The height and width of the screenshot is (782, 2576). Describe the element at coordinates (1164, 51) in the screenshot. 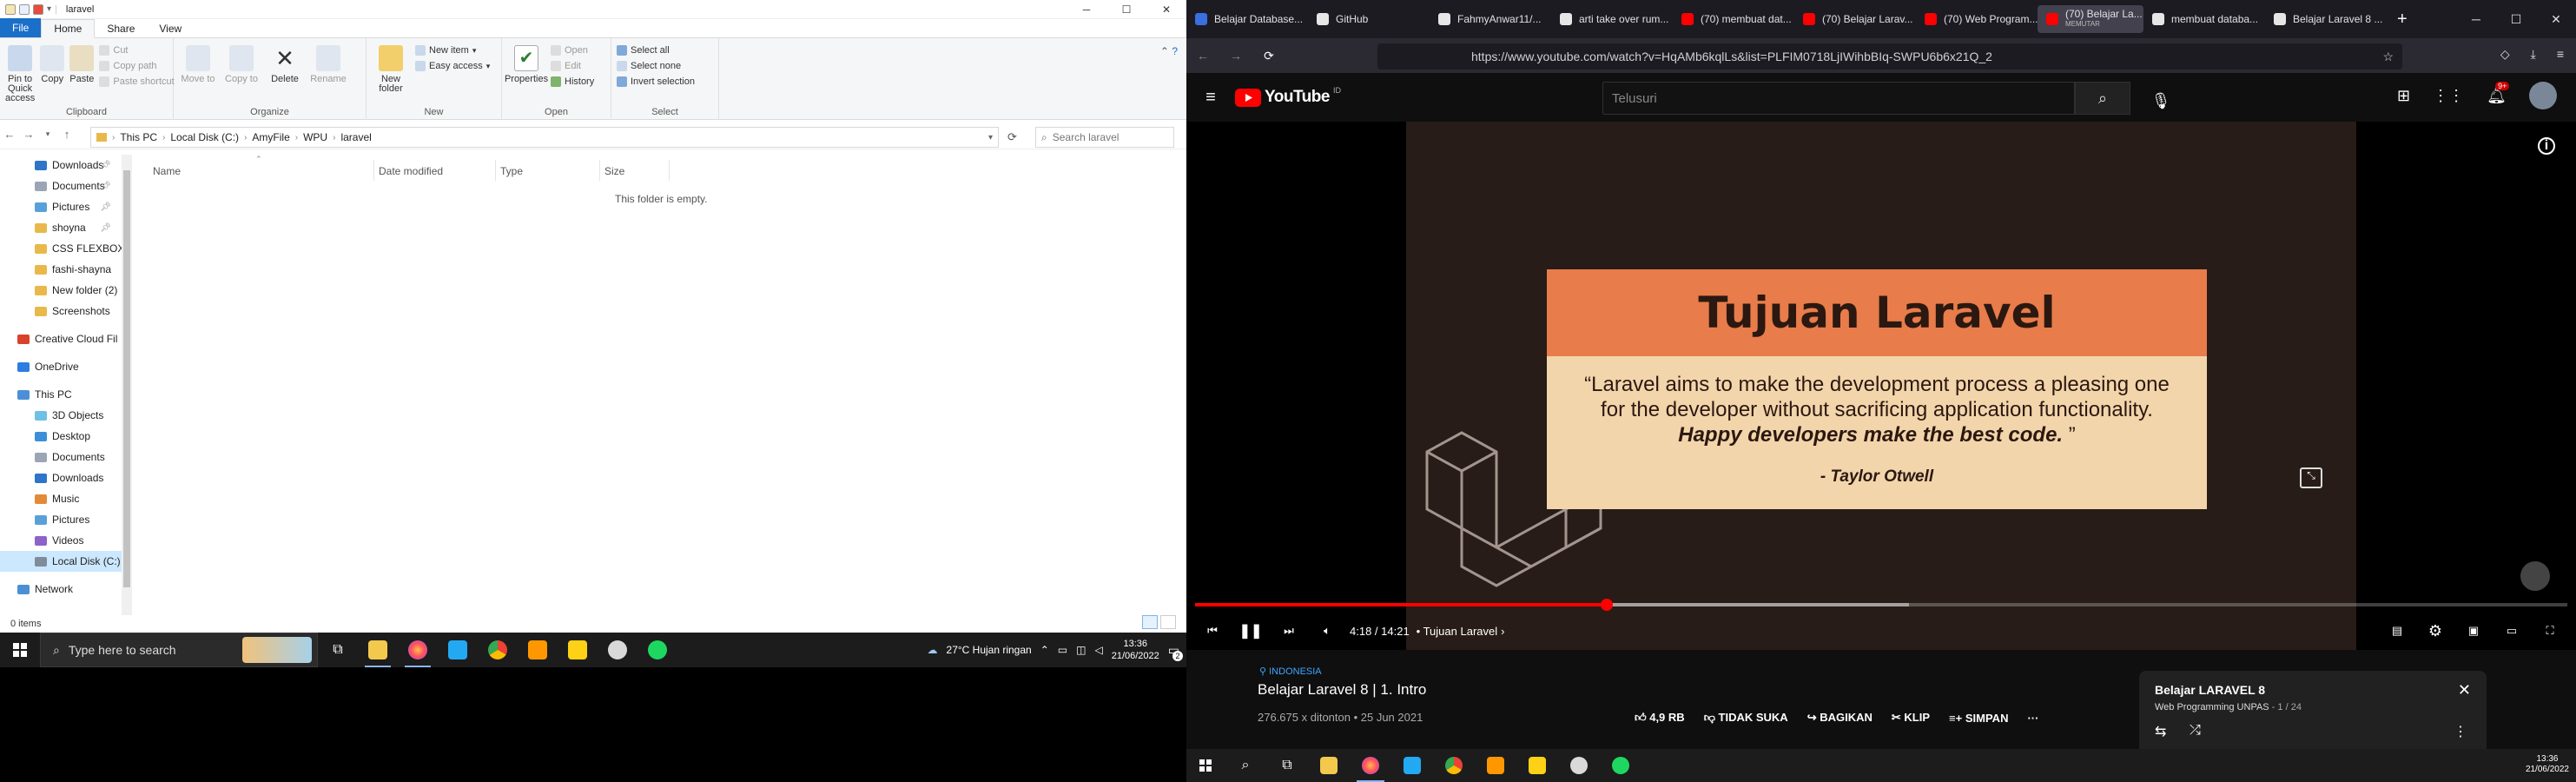

I see `chevron-up-icon: ⌃` at that location.